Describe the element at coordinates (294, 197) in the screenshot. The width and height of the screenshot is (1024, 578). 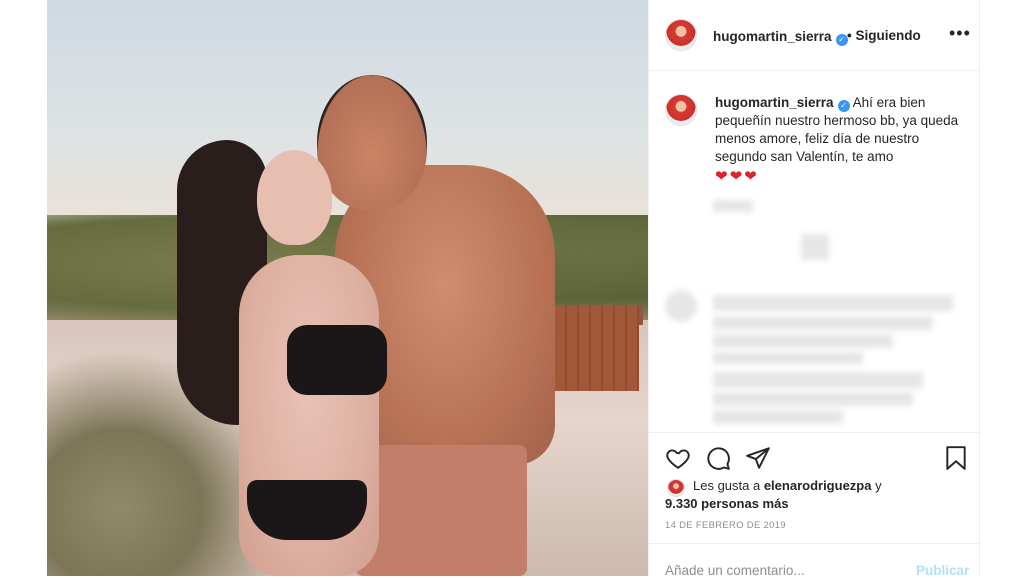
I see `photo-woman-face` at that location.